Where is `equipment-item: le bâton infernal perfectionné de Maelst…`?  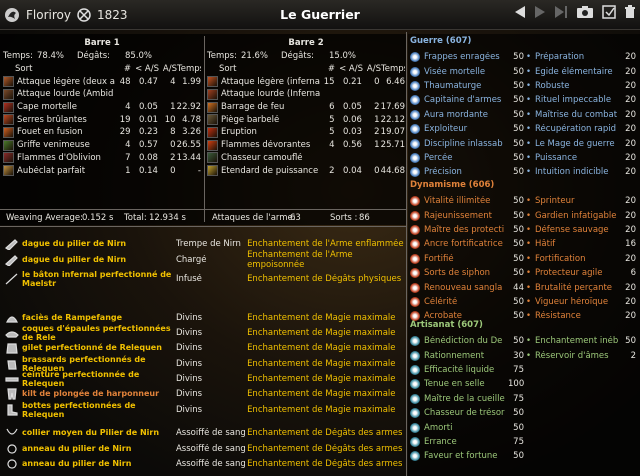 equipment-item: le bâton infernal perfectionné de Maelst… is located at coordinates (202, 279).